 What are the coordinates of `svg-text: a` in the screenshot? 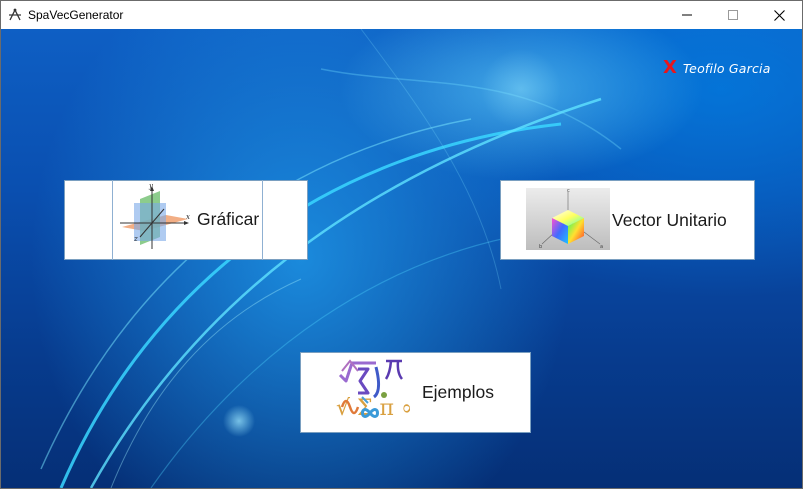 It's located at (601, 247).